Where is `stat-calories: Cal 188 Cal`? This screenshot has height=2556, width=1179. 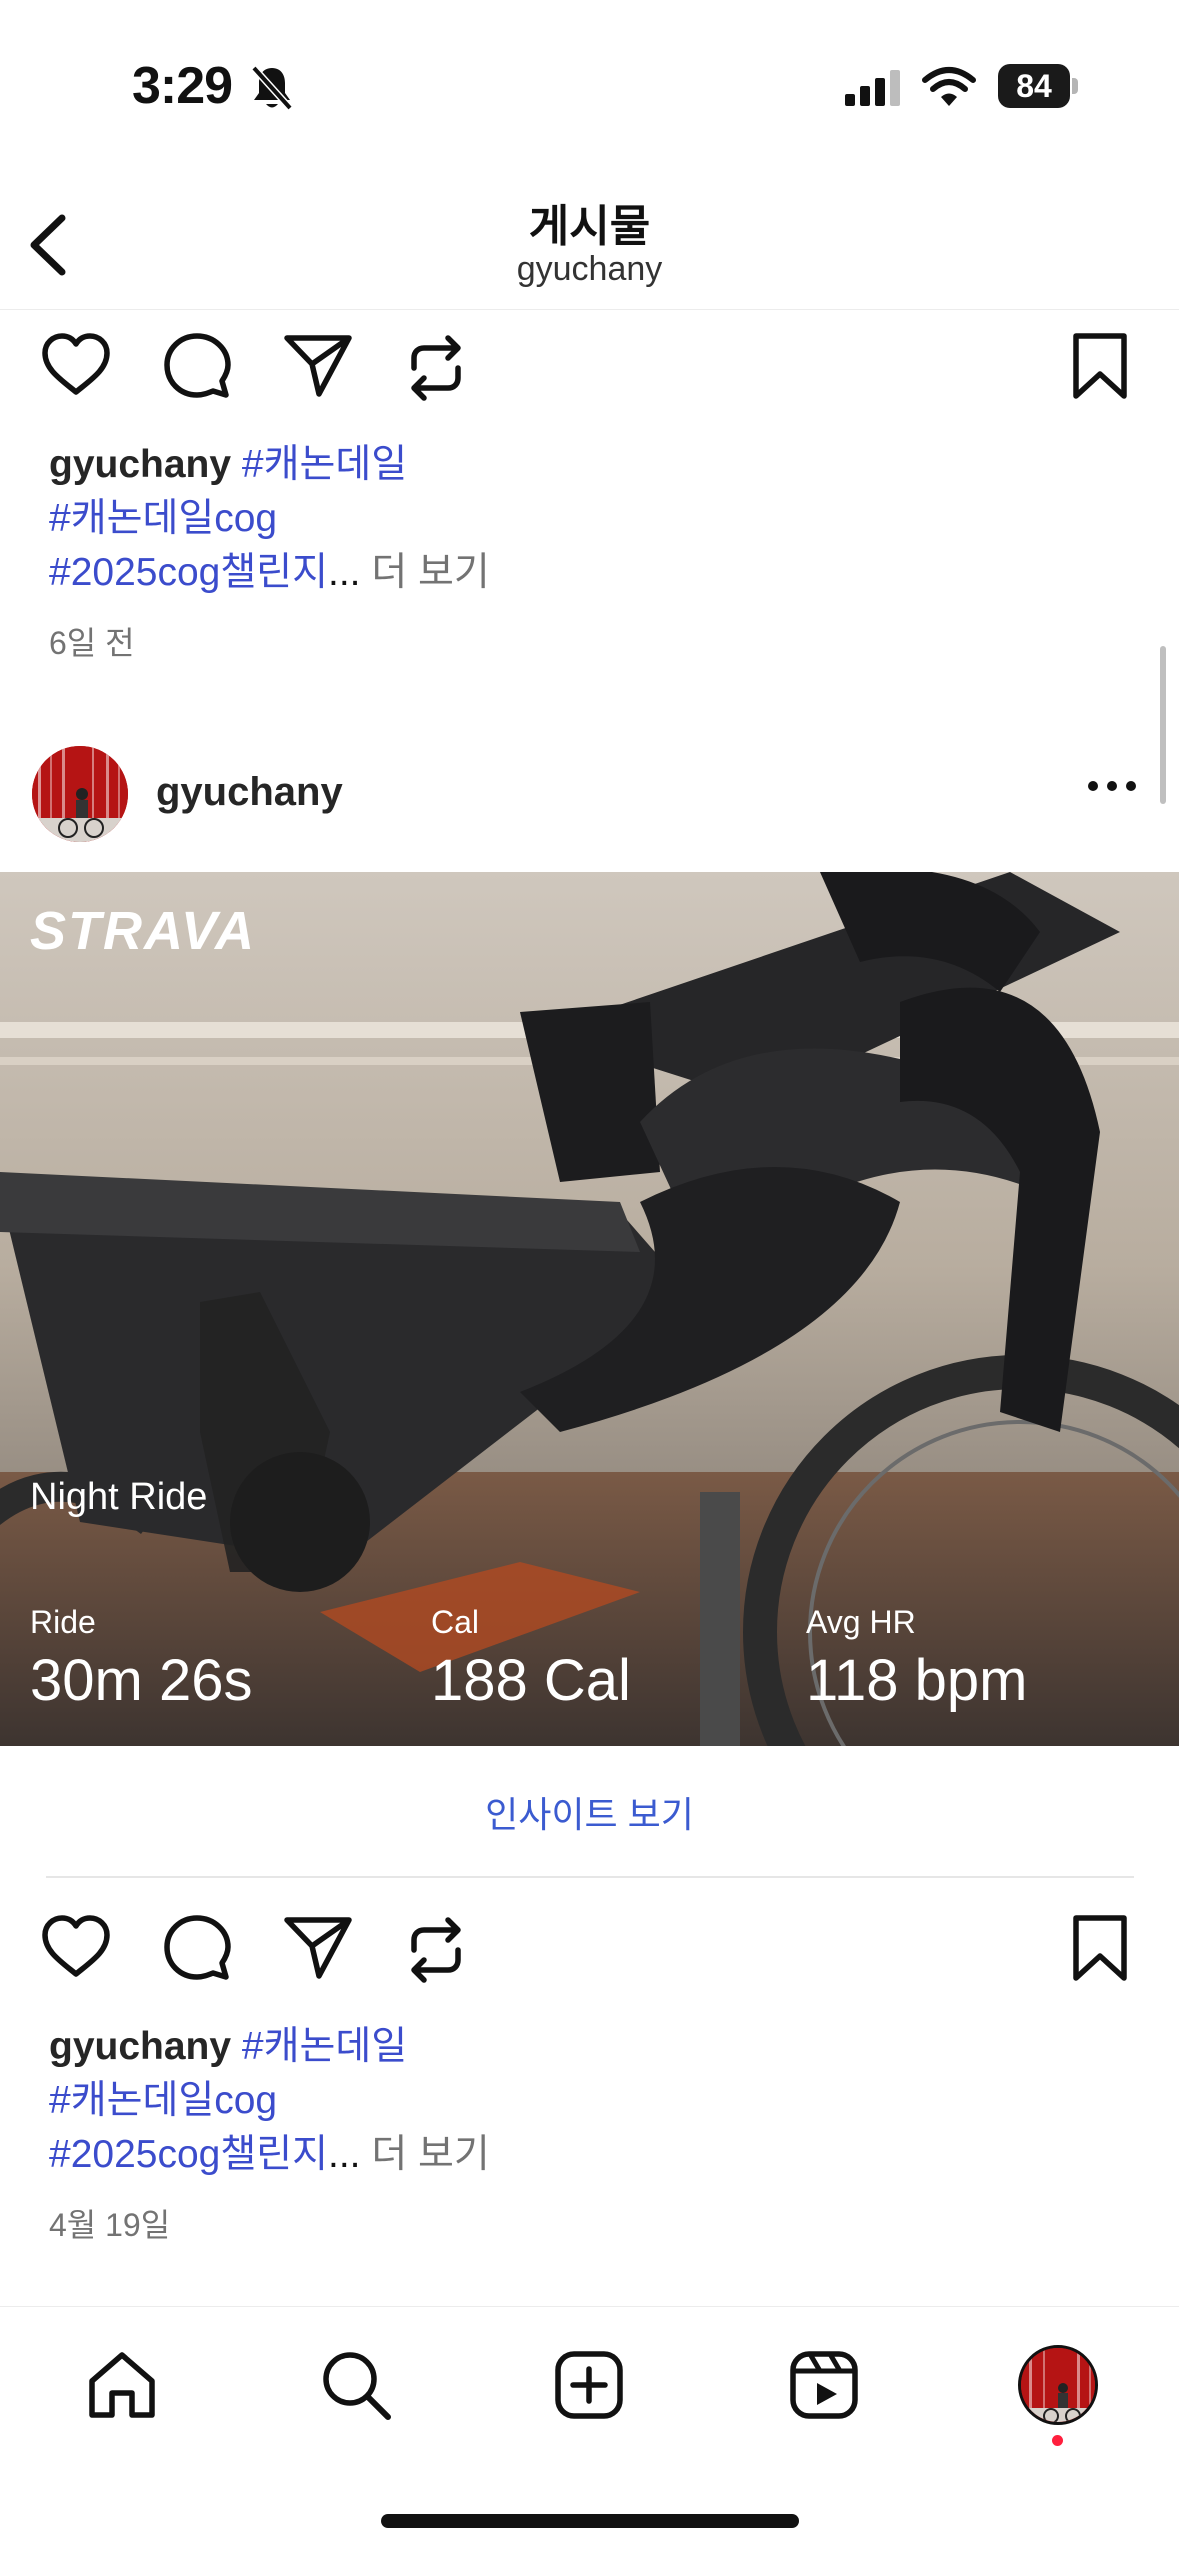 stat-calories: Cal 188 Cal is located at coordinates (531, 1659).